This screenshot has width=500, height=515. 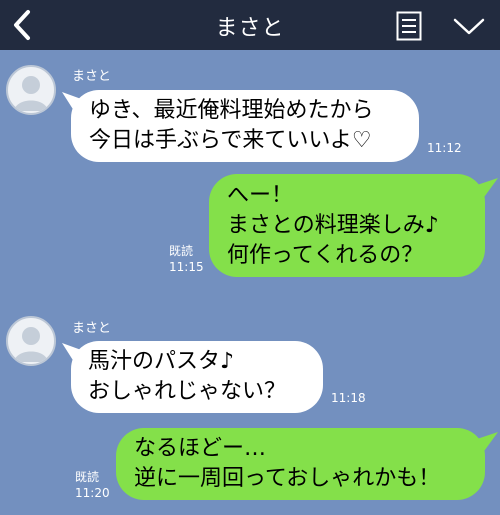 I want to click on message-bubble: へー！ まさとの料理楽しみ♪ 何作ってくれるの？, so click(x=347, y=225).